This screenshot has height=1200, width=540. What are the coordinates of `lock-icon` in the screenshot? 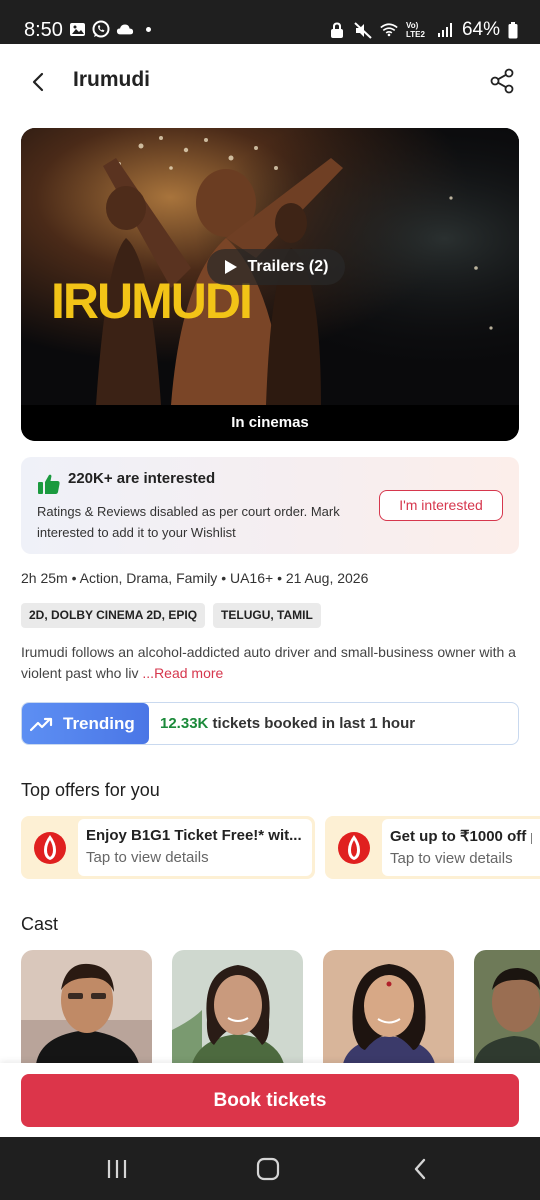 It's located at (337, 29).